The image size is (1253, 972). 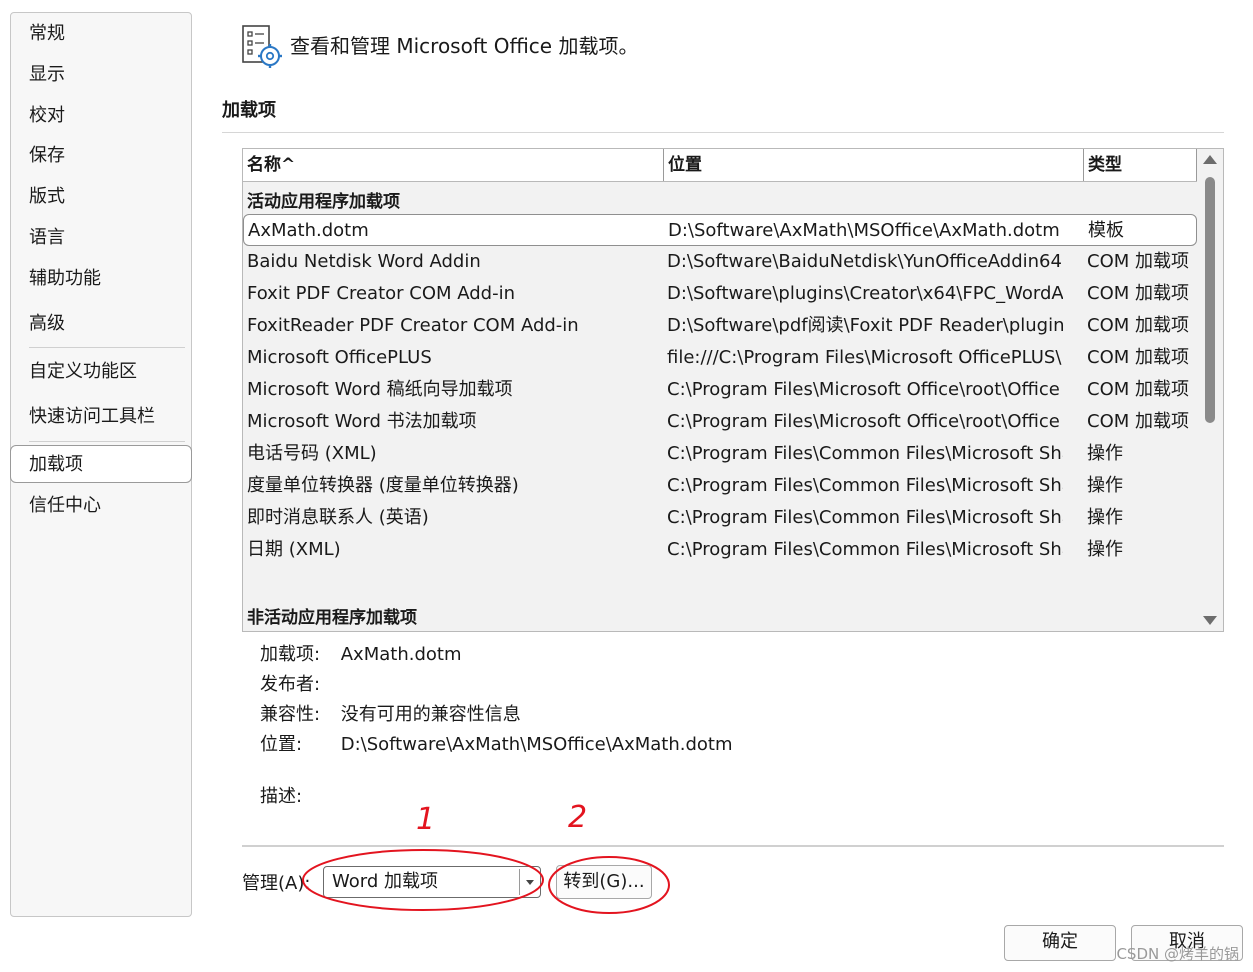 What do you see at coordinates (312, 453) in the screenshot?
I see `cell-name: 电话号码 (XML)` at bounding box center [312, 453].